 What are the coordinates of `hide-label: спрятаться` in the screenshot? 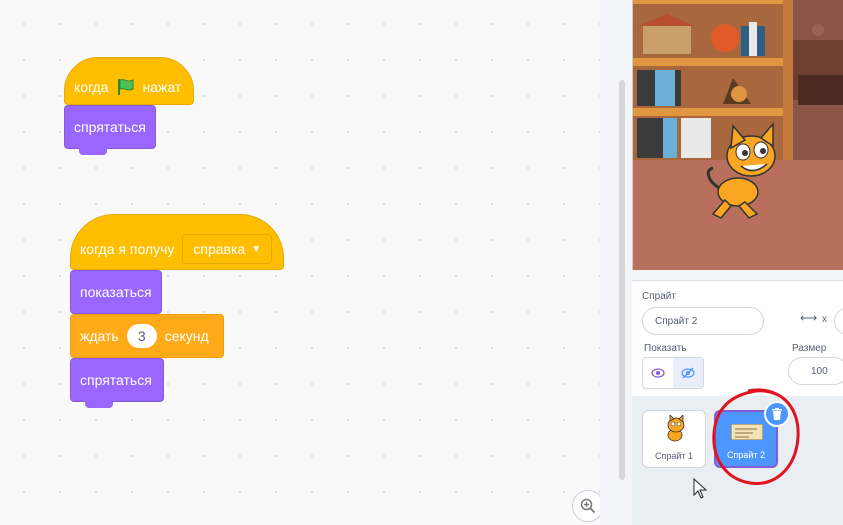 It's located at (110, 127).